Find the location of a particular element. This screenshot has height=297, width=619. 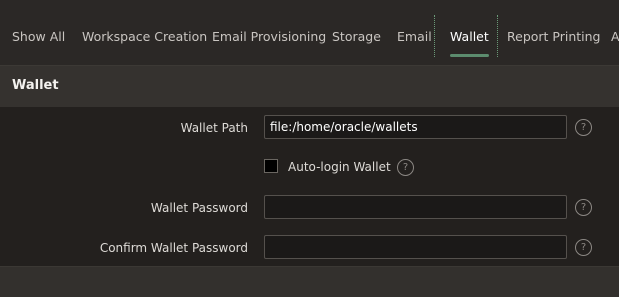

region-footer is located at coordinates (309, 281).